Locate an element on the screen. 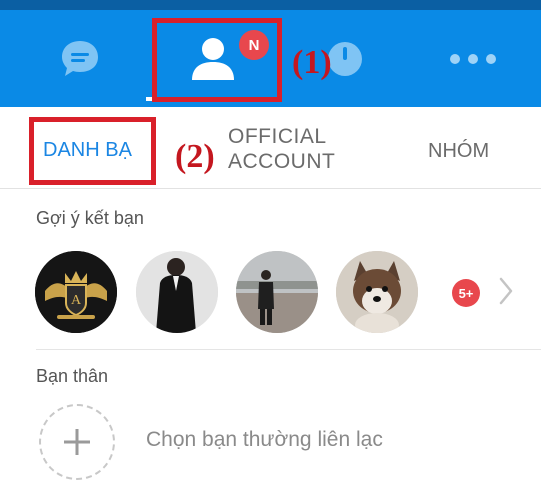 This screenshot has height=493, width=541. annotation-step-2: (2) is located at coordinates (195, 156).